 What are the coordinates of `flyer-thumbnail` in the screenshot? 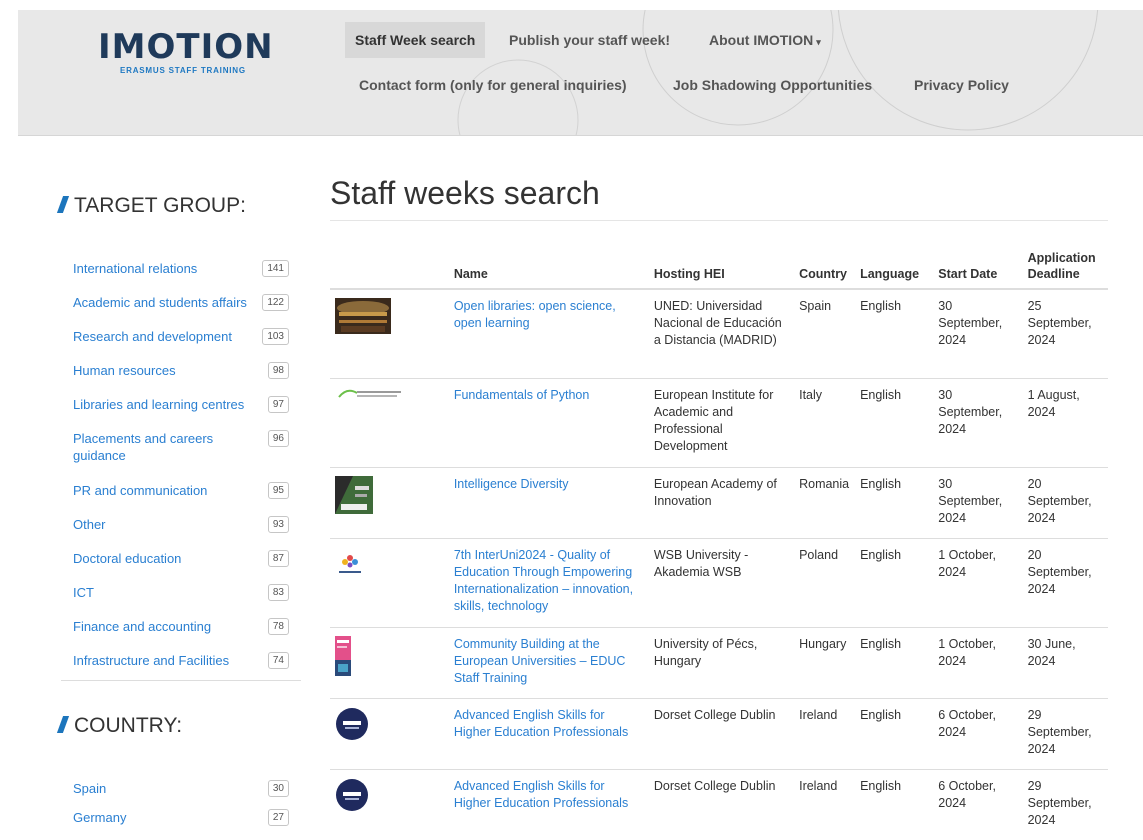 It's located at (354, 494).